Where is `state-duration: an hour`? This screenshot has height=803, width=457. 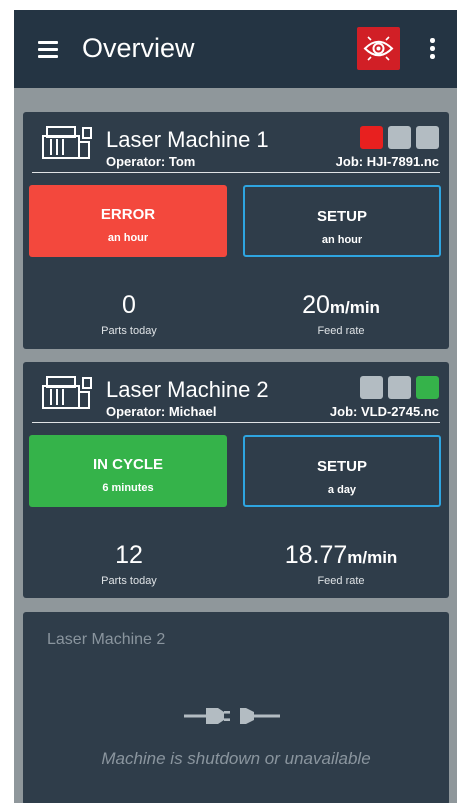 state-duration: an hour is located at coordinates (128, 238).